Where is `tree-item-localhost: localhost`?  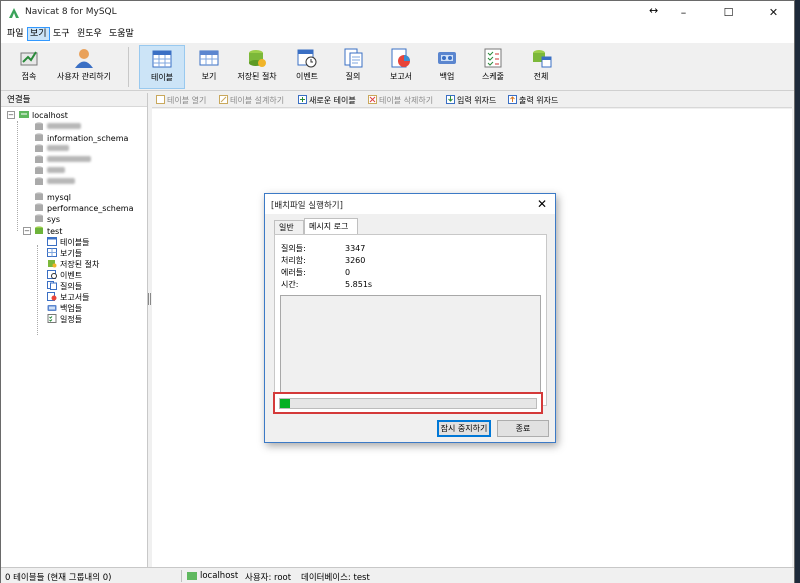
tree-item-localhost: localhost is located at coordinates (43, 115).